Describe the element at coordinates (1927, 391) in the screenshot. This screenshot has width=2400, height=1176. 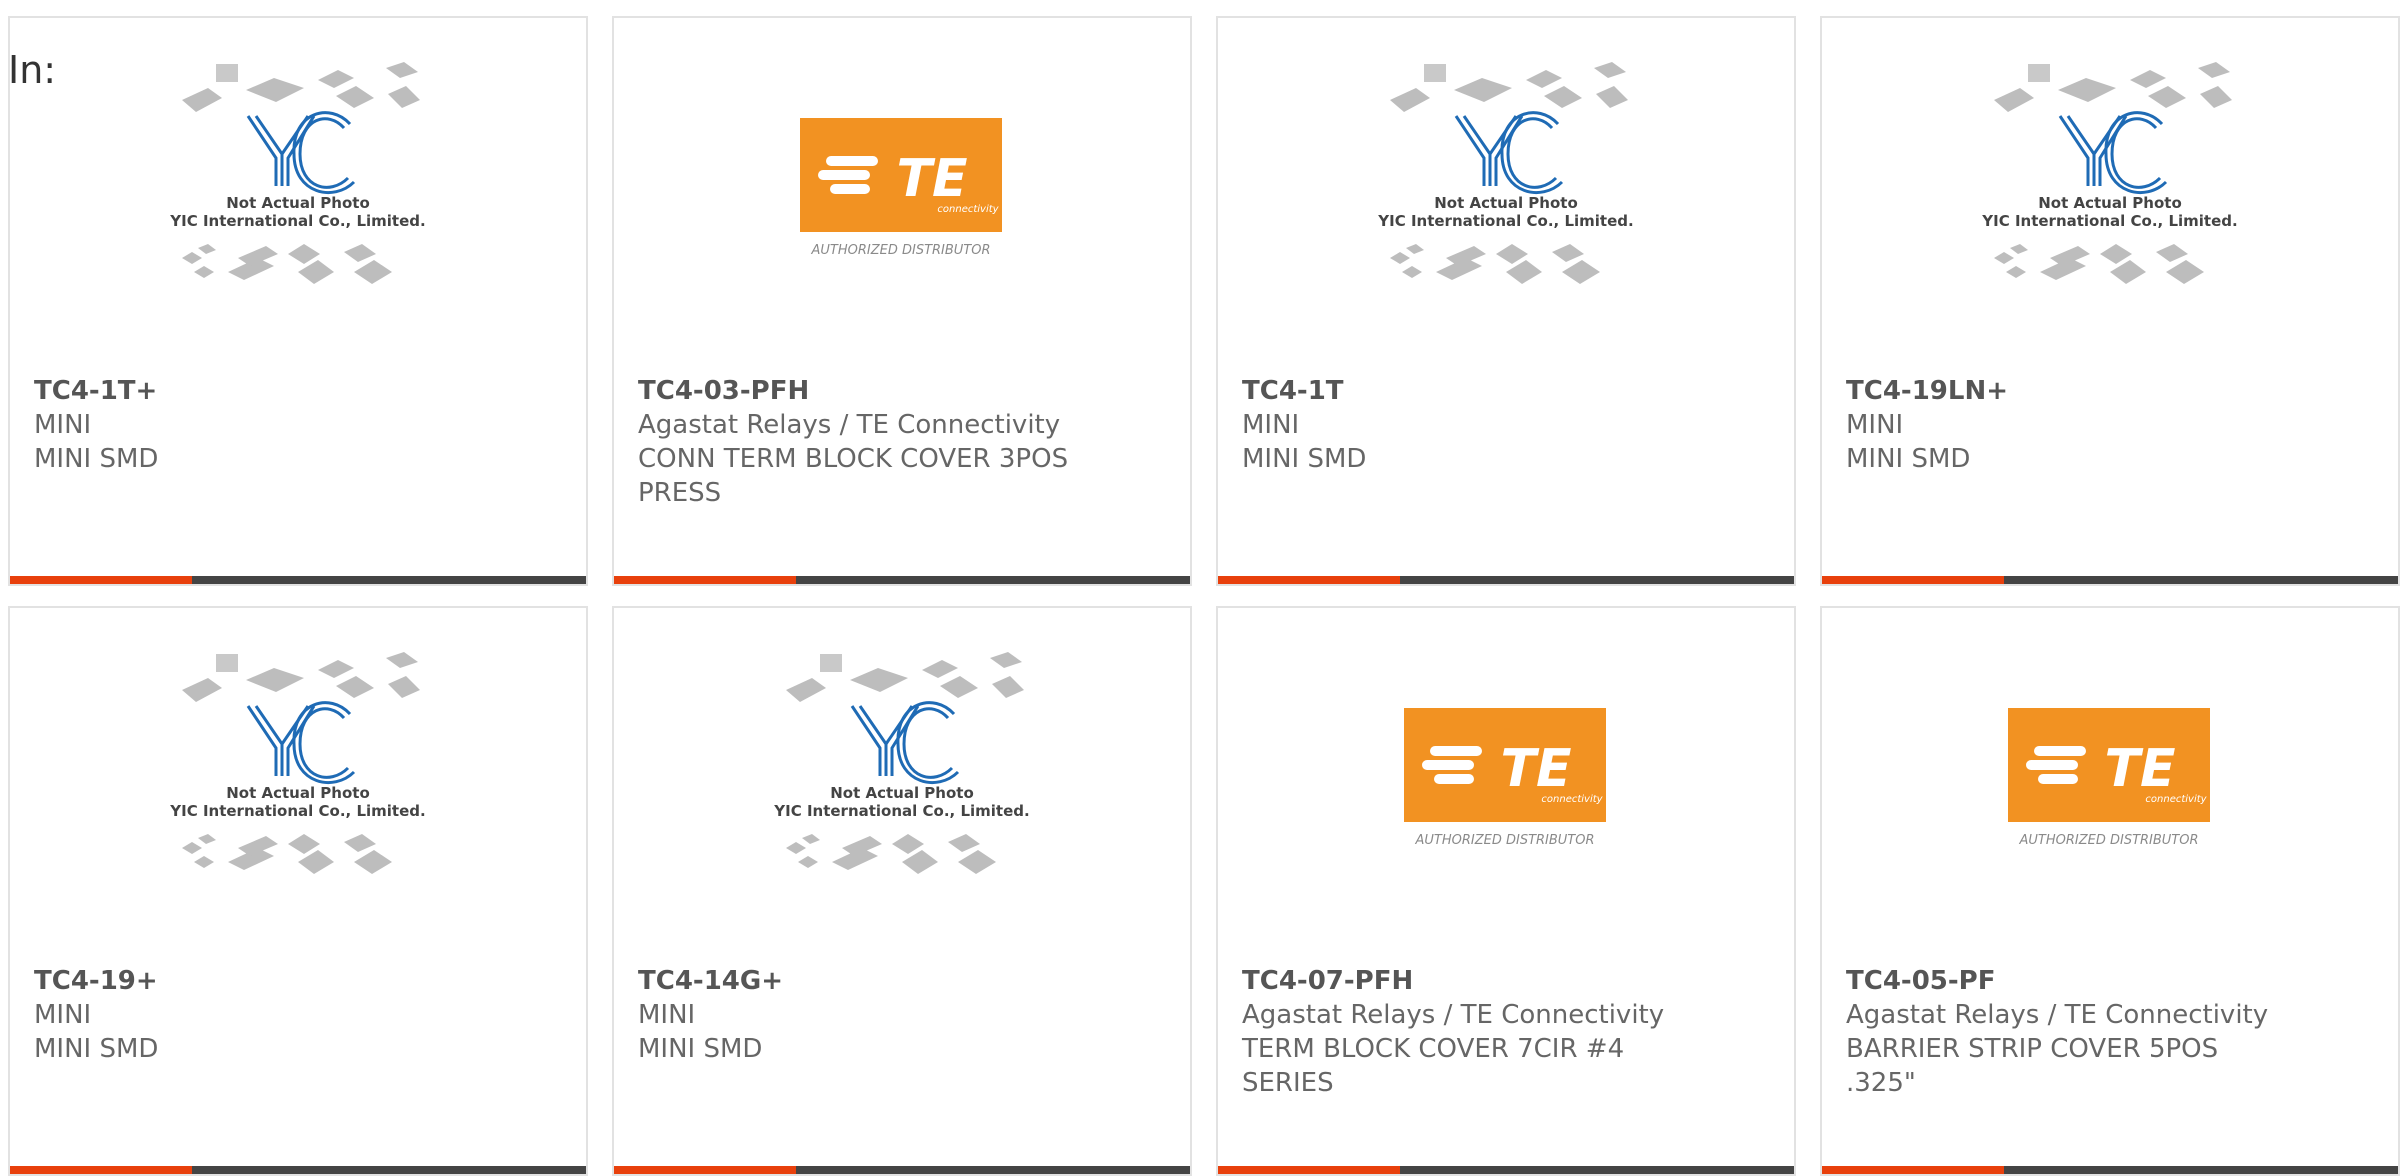
I see `part-number-link: TC4-19LN+` at that location.